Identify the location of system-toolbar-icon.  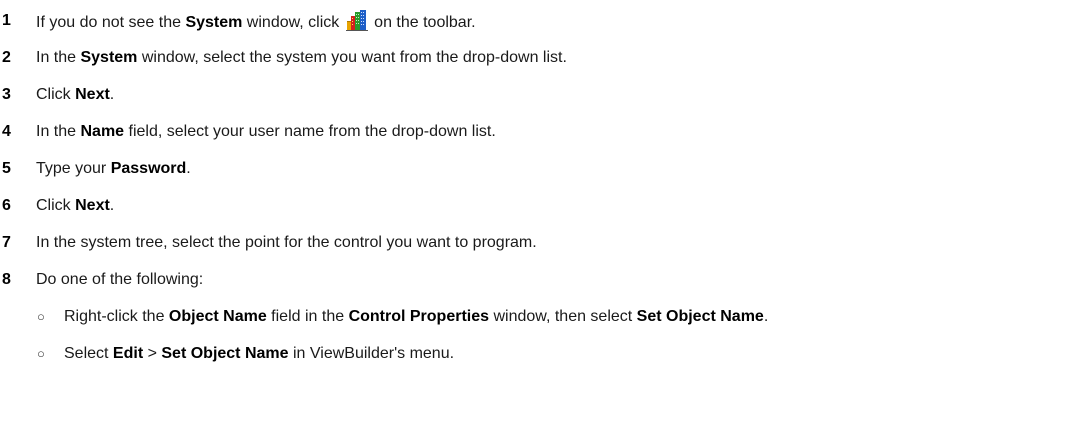
(356, 20).